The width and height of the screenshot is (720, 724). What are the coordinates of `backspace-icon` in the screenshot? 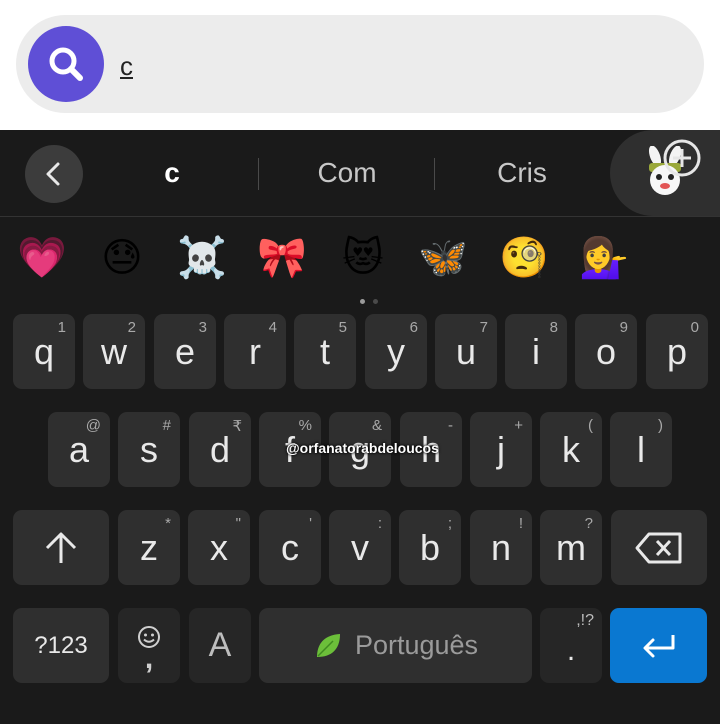 It's located at (658, 547).